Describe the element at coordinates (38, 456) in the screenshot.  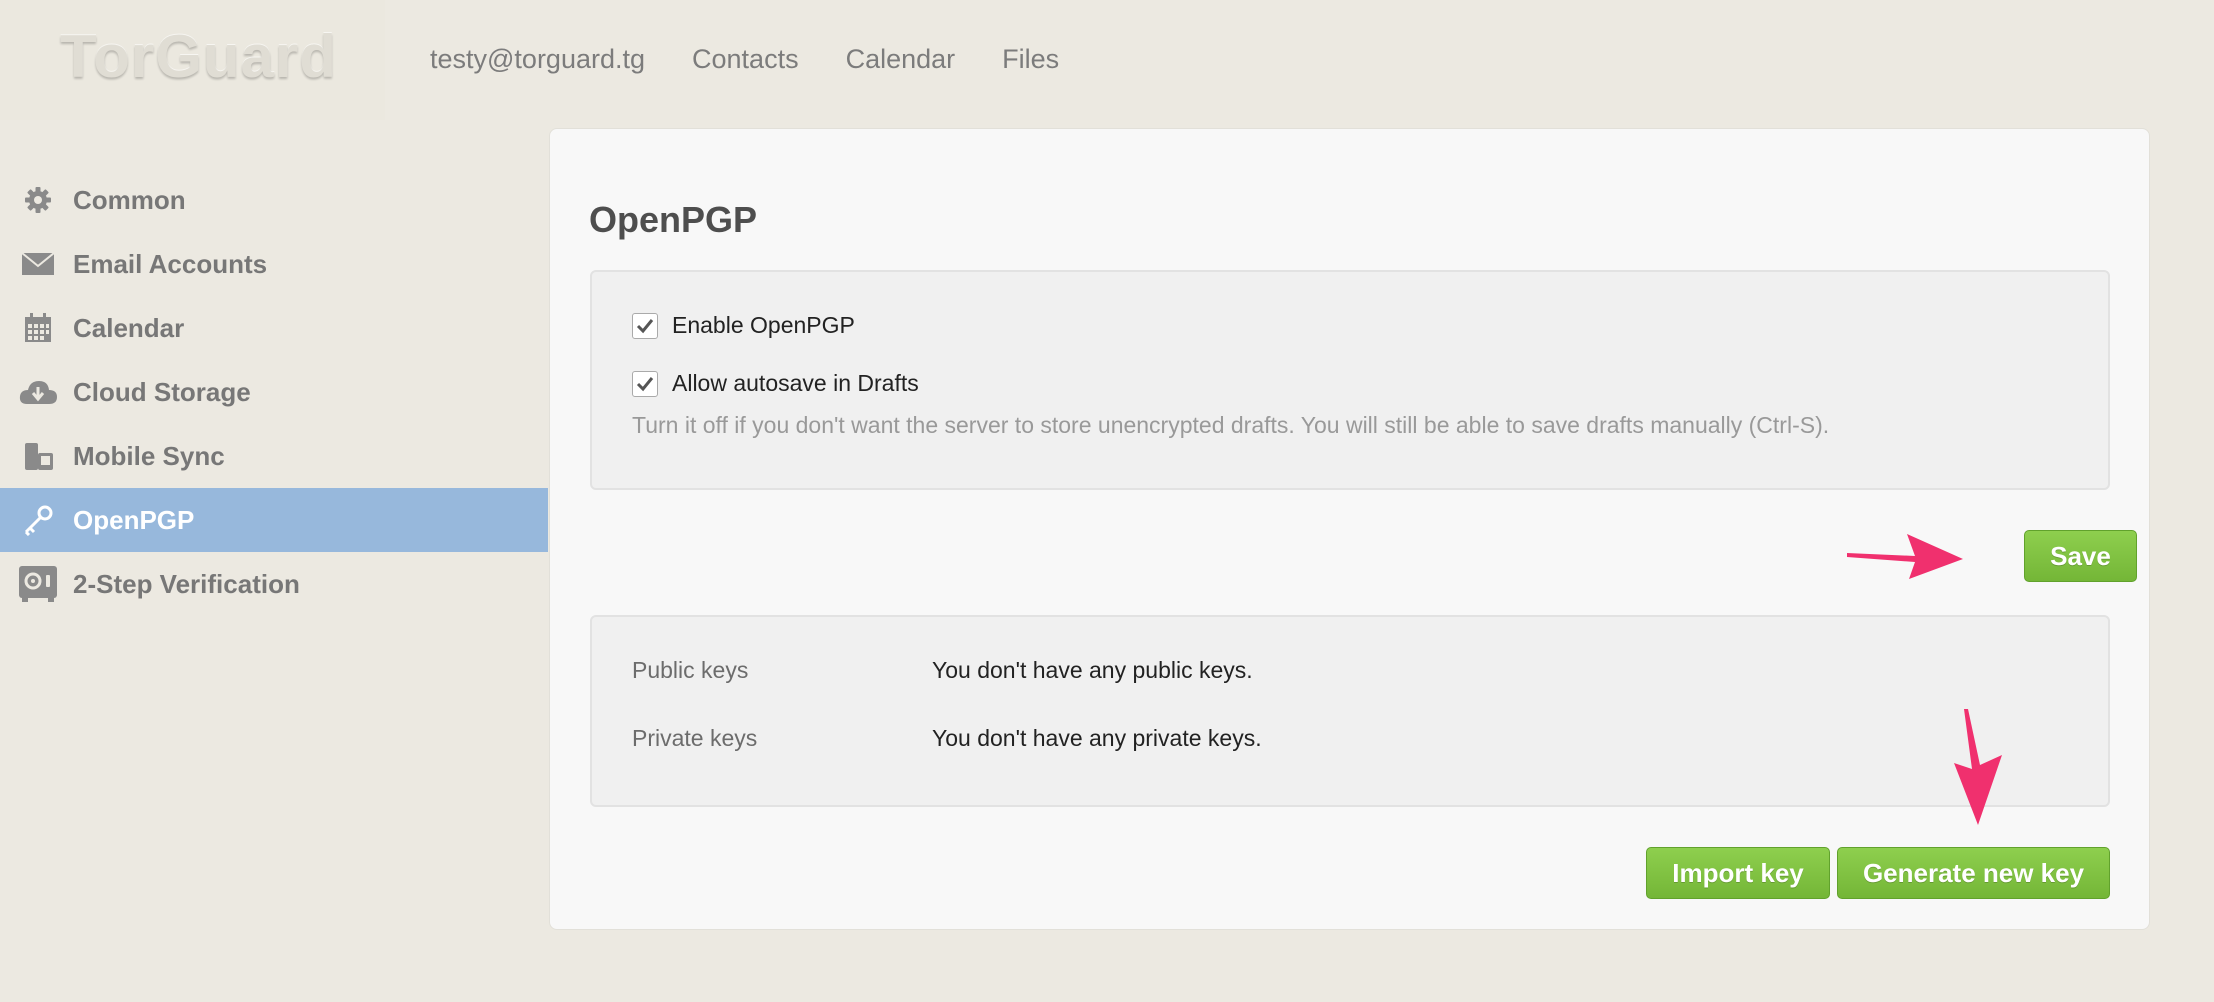
I see `mobile-sync-icon` at that location.